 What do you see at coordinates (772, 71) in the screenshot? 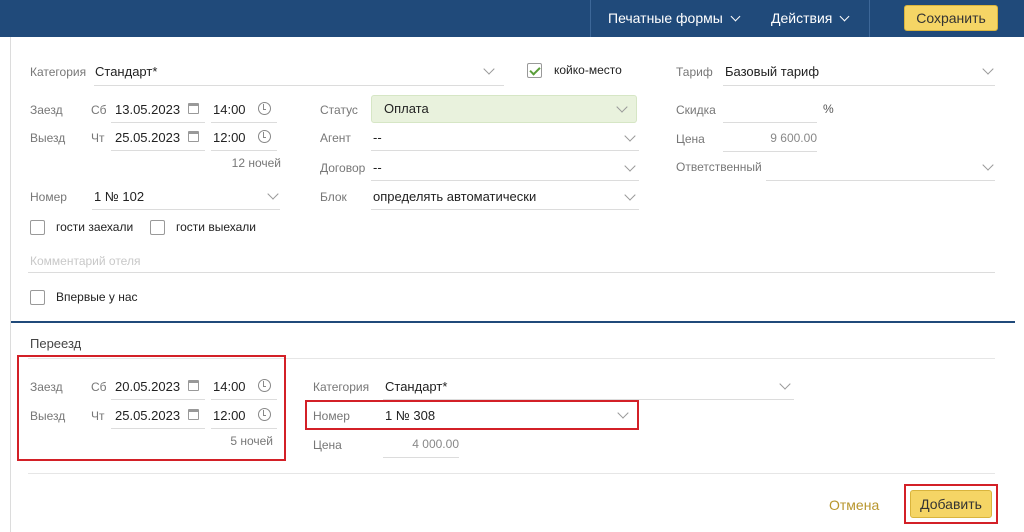
I see `tariff-select: Базовый тариф` at bounding box center [772, 71].